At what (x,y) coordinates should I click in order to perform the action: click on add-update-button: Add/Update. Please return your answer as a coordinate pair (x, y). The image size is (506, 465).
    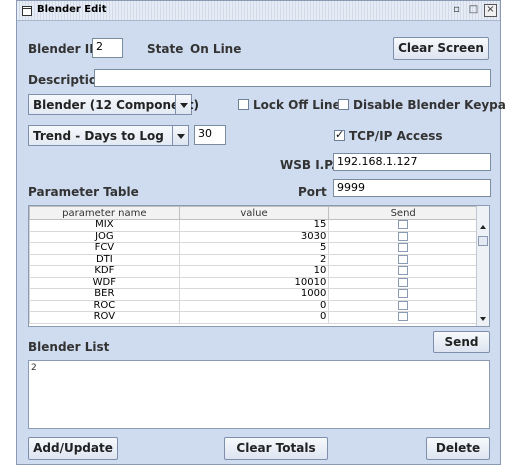
    Looking at the image, I should click on (73, 448).